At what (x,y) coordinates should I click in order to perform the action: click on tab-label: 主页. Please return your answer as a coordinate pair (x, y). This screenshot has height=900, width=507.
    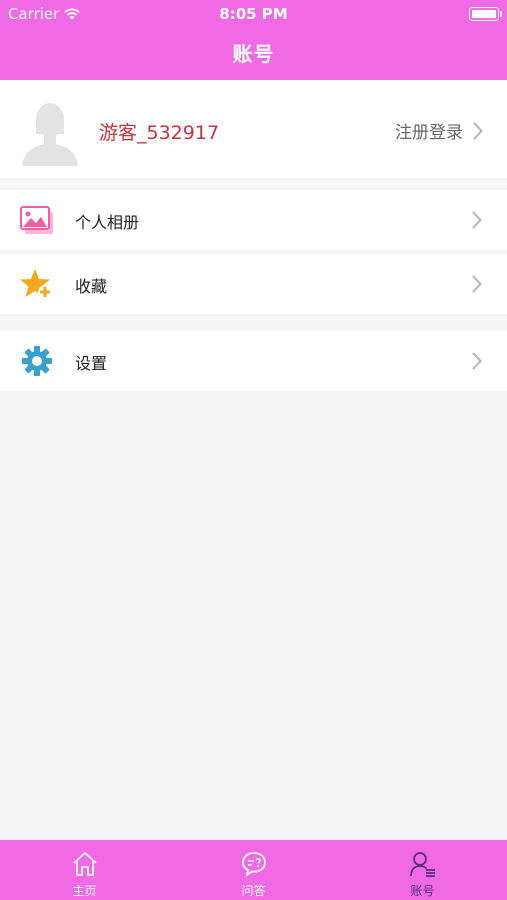
    Looking at the image, I should click on (84, 891).